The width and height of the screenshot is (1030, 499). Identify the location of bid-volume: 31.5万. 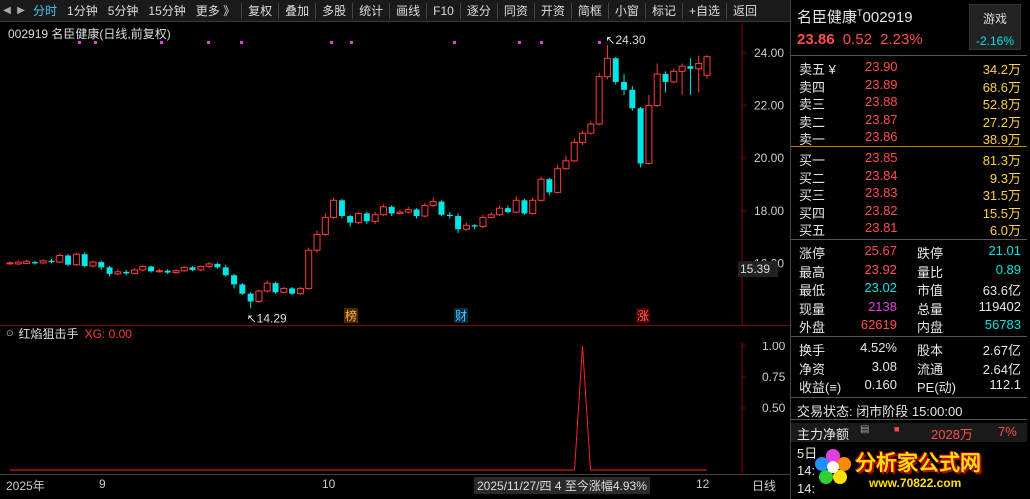
(1001, 195).